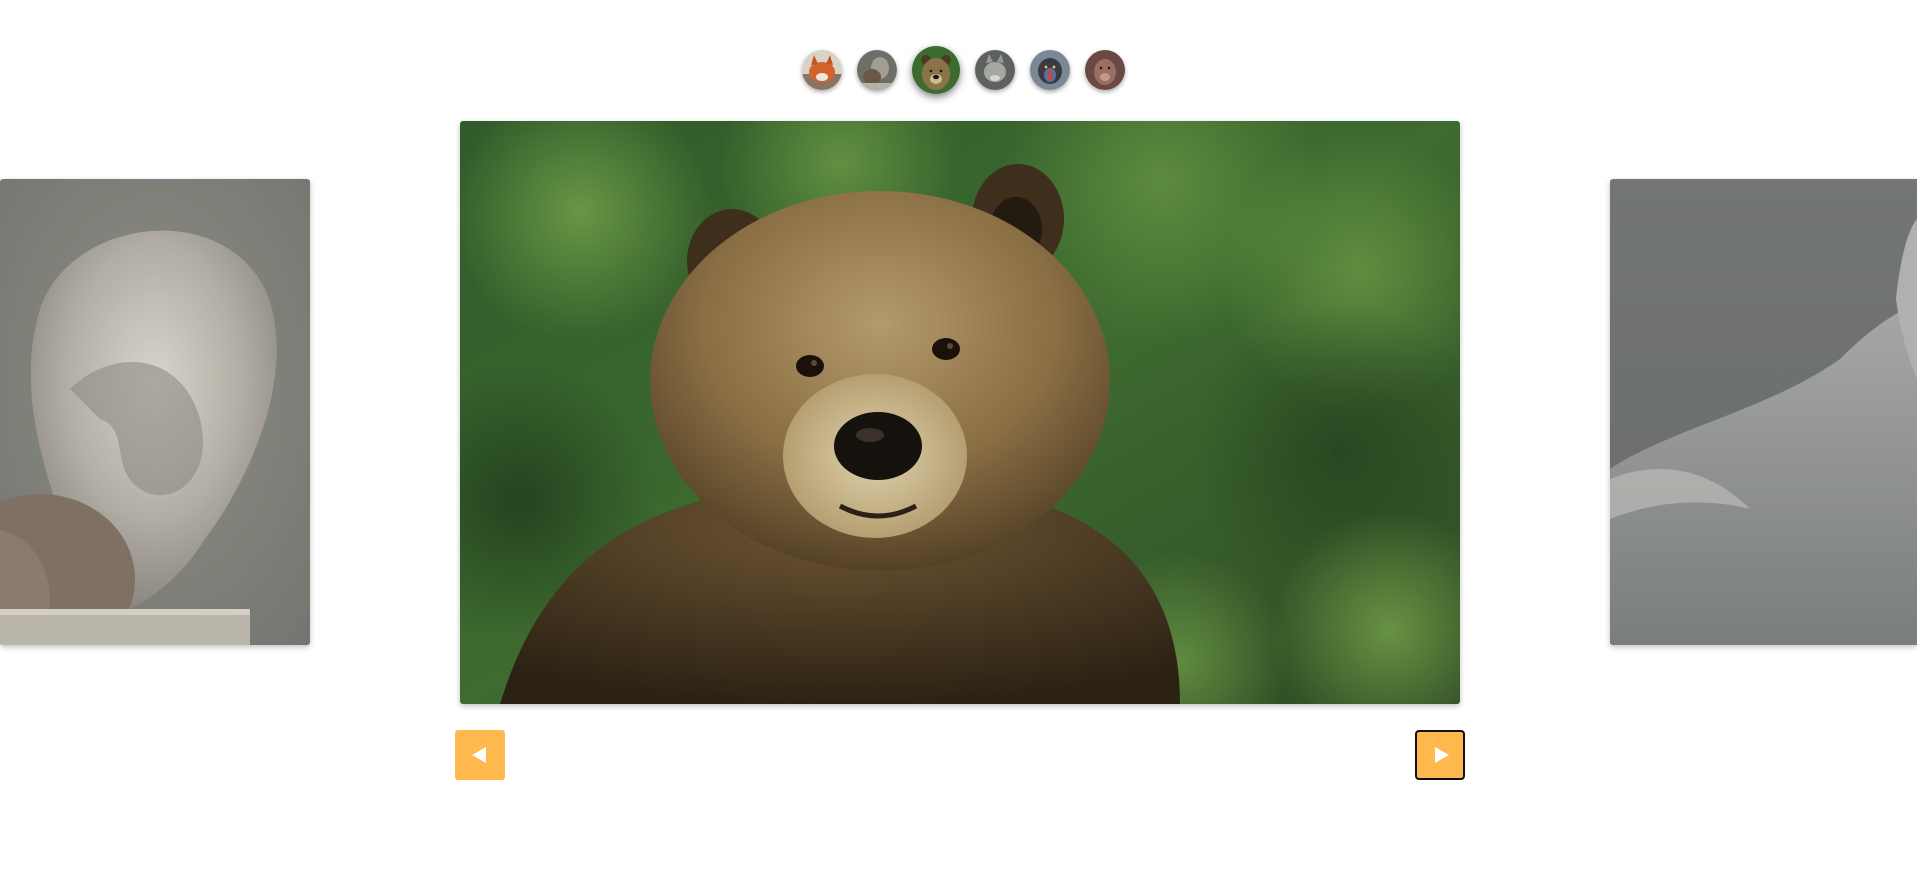  I want to click on thumbnail-wolf, so click(995, 70).